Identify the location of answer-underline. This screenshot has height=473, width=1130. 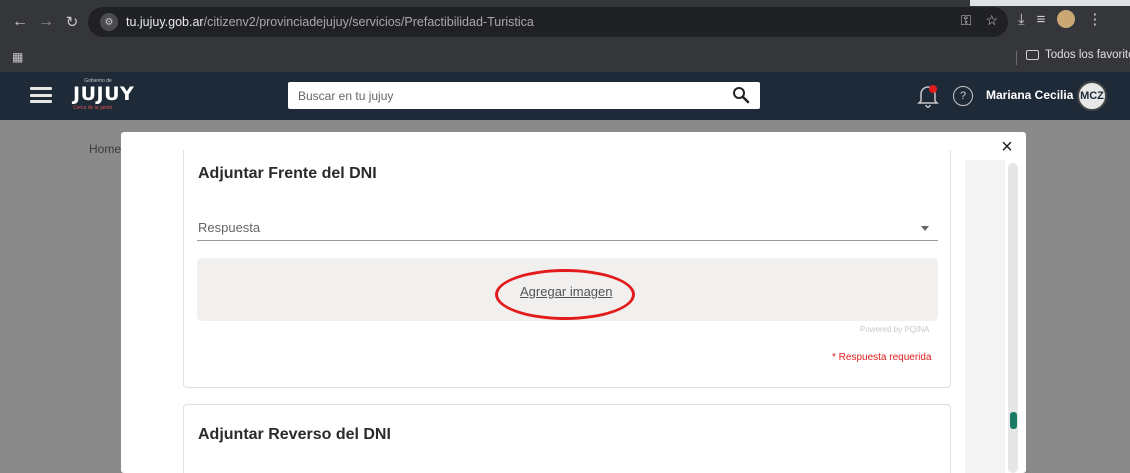
(567, 240).